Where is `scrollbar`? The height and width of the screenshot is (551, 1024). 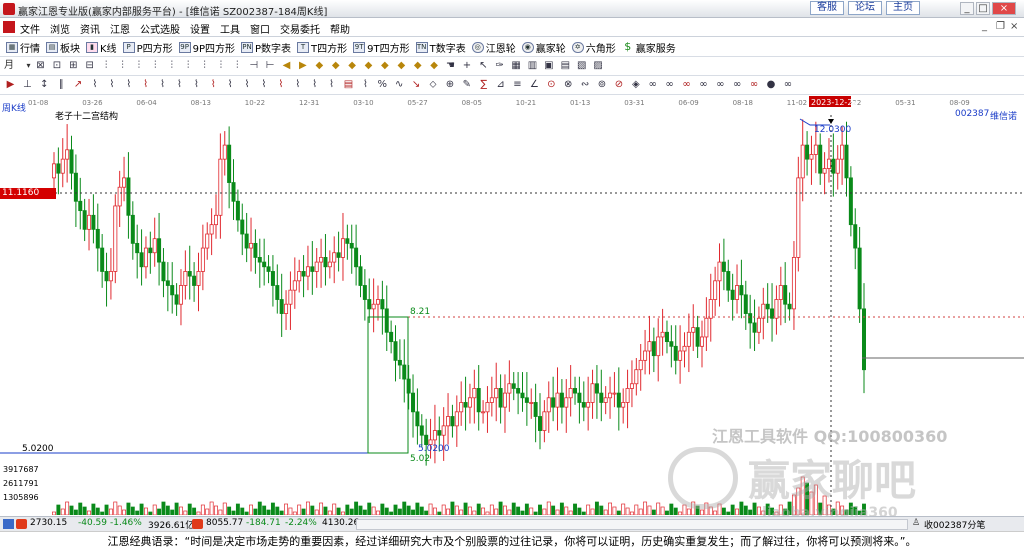
scrollbar is located at coordinates (632, 524).